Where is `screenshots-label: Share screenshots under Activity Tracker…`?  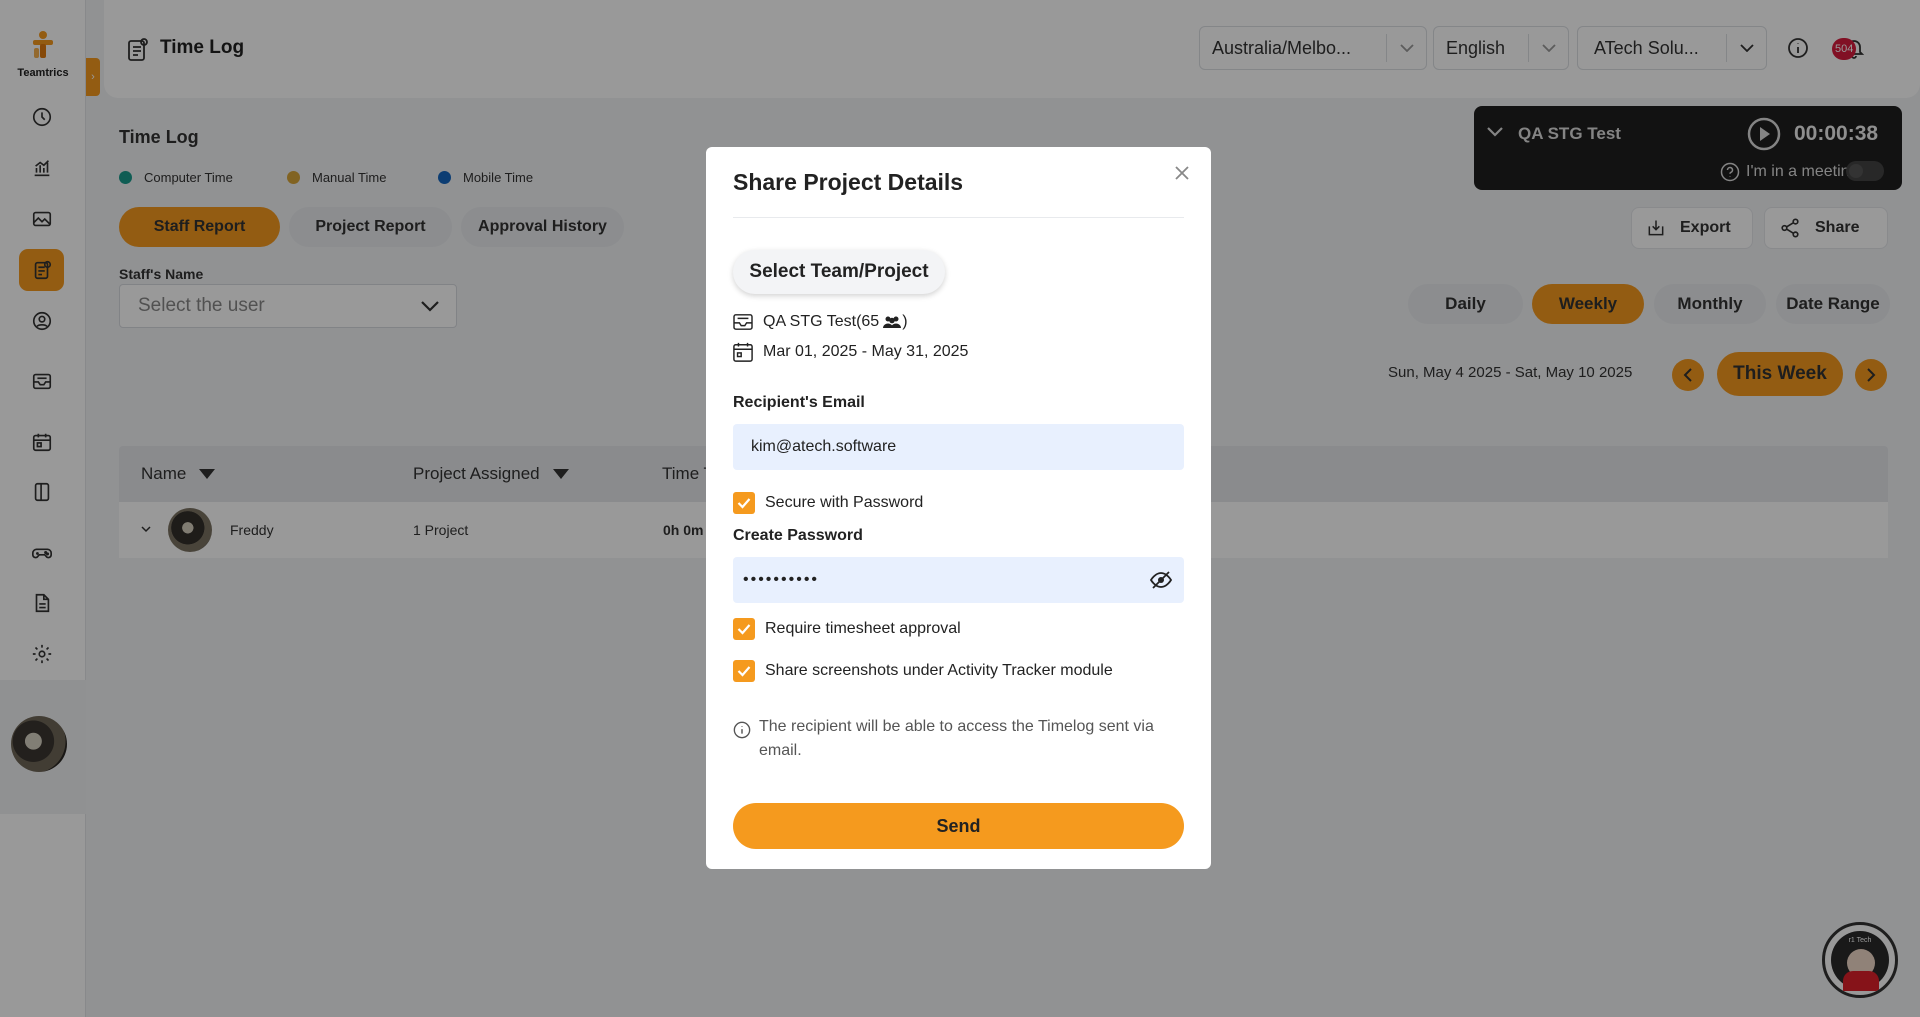
screenshots-label: Share screenshots under Activity Tracker… is located at coordinates (939, 670).